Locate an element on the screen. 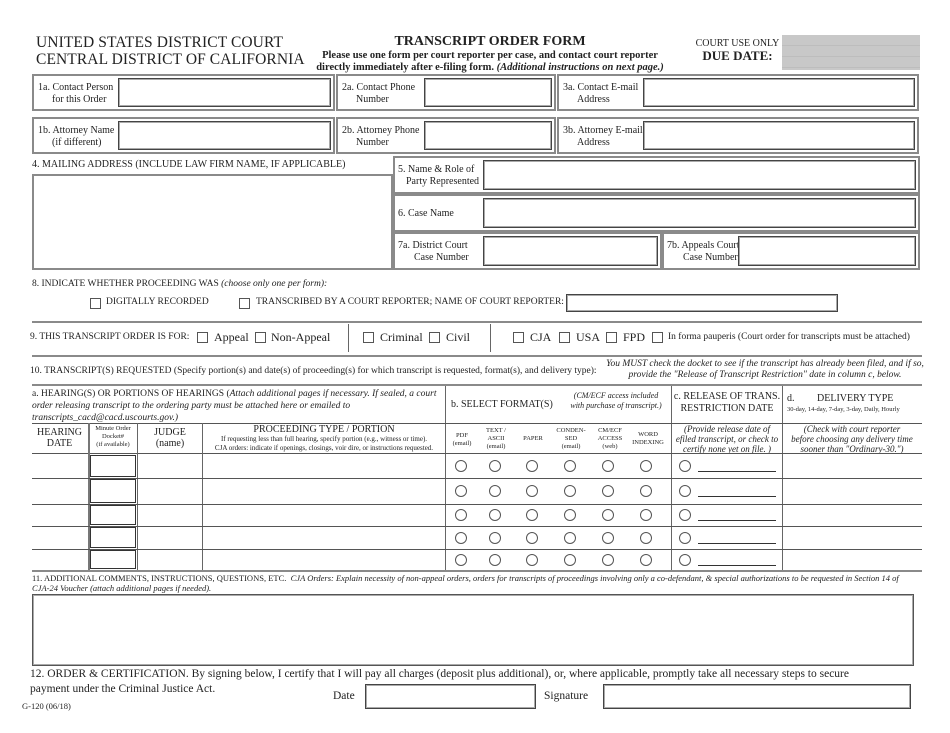 This screenshot has height=733, width=950. th-line: (web) is located at coordinates (610, 446).